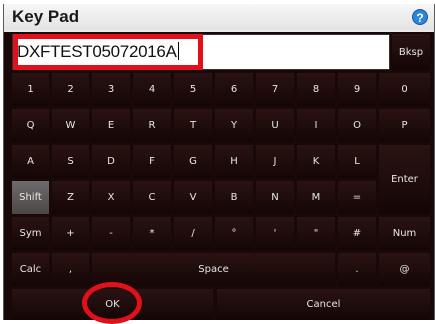 This screenshot has width=435, height=324. Describe the element at coordinates (420, 17) in the screenshot. I see `help-icon: ?` at that location.